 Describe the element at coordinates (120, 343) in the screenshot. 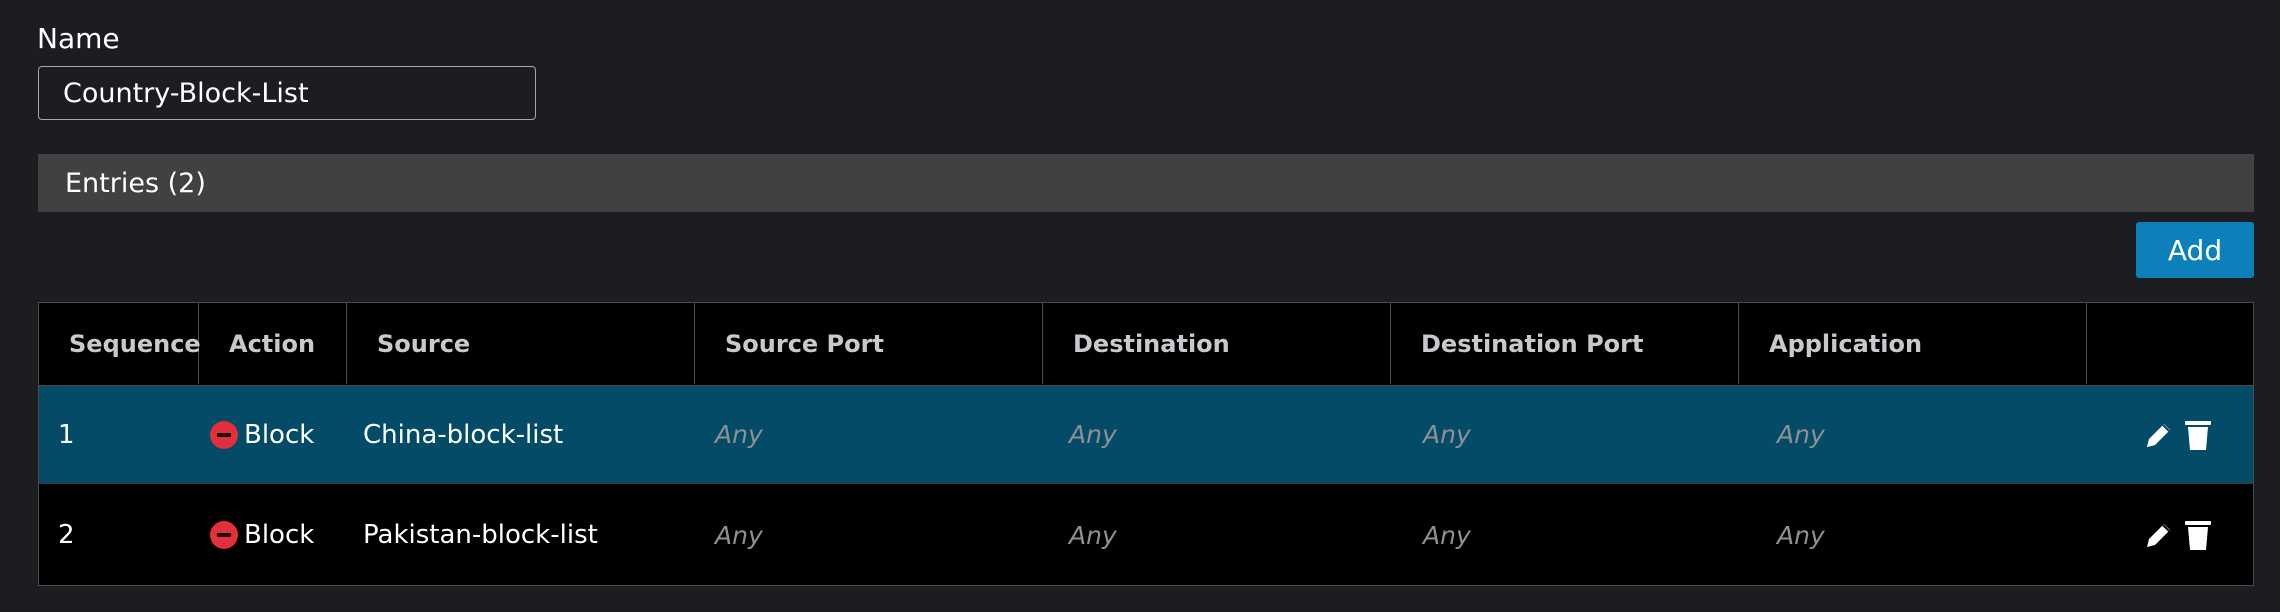

I see `column-header-sequence: Sequence` at that location.